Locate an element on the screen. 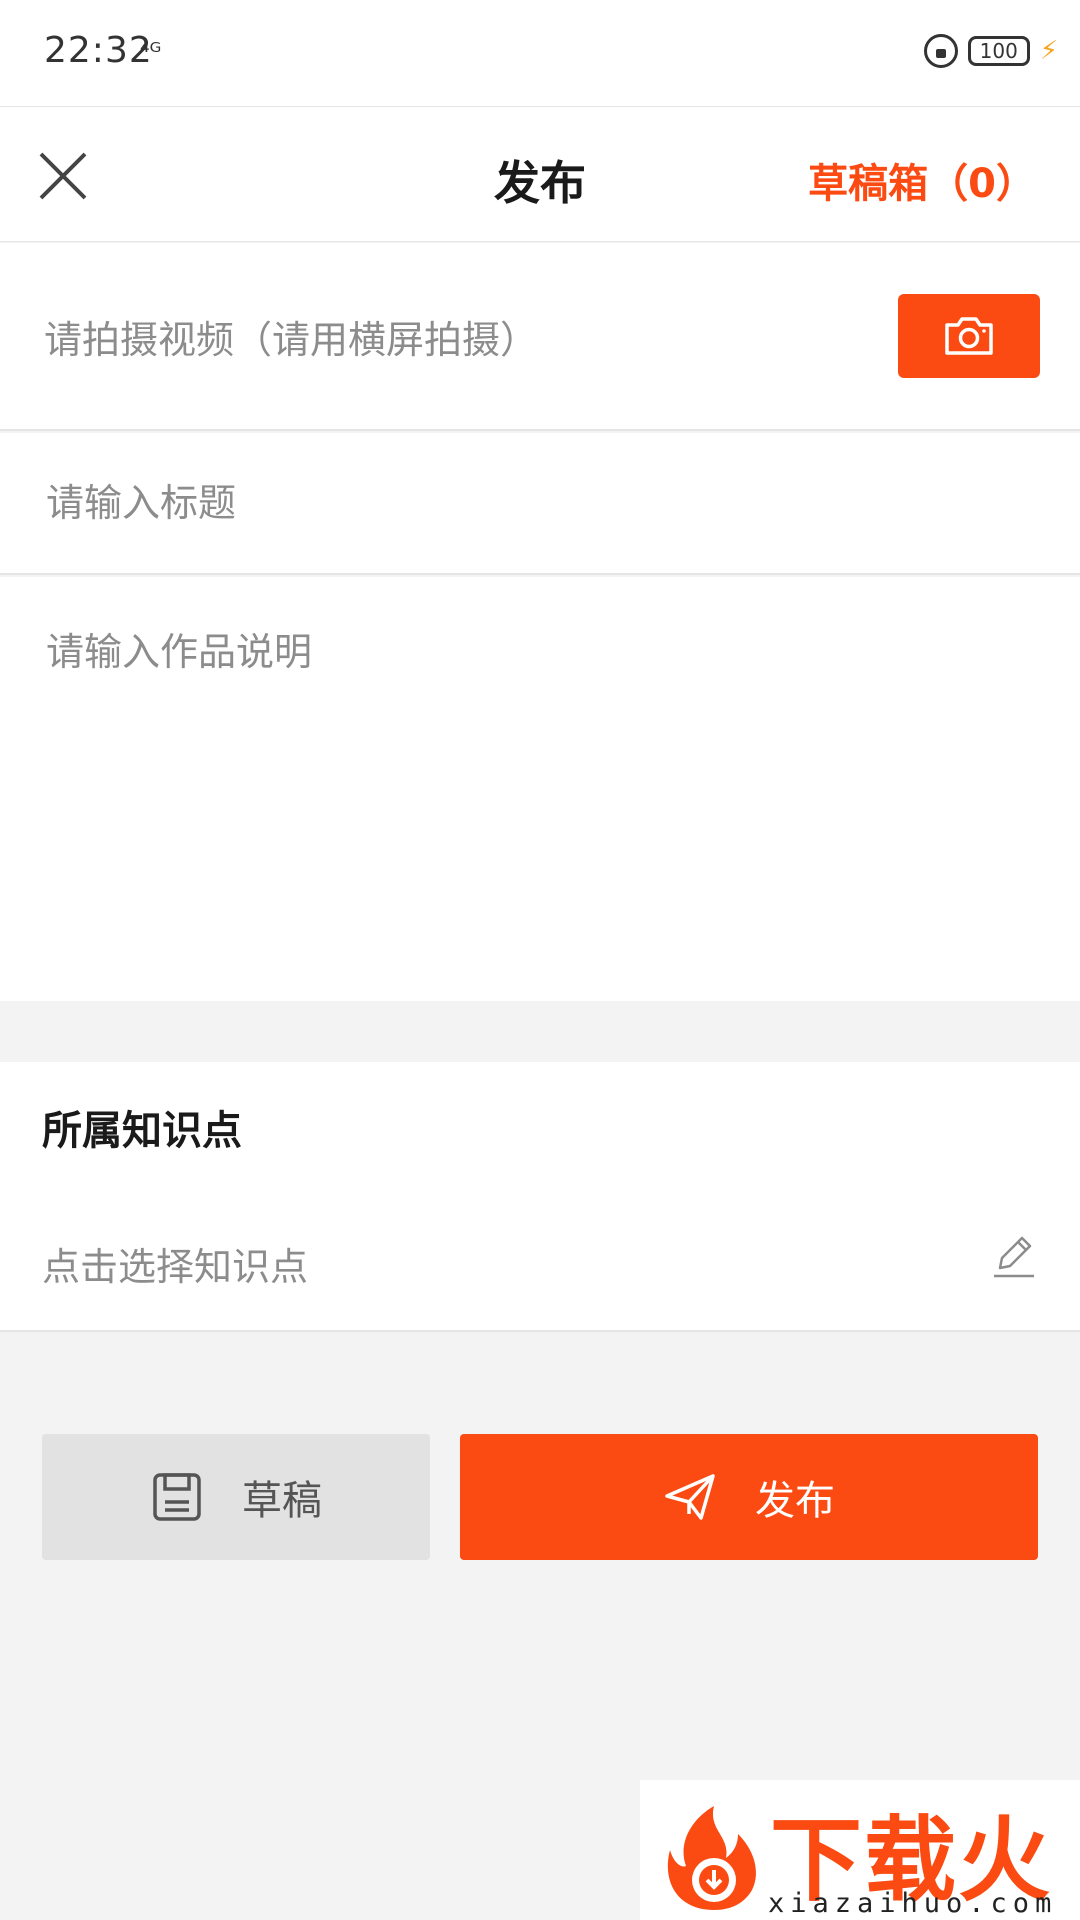  battery-icon: 100 is located at coordinates (998, 51).